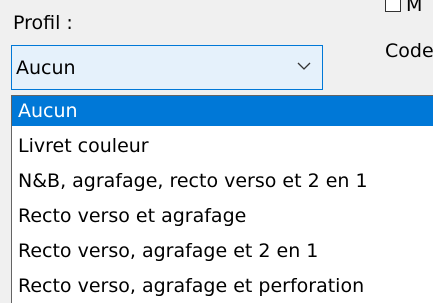 This screenshot has width=433, height=303. What do you see at coordinates (222, 111) in the screenshot?
I see `dropdown-option: Aucun` at bounding box center [222, 111].